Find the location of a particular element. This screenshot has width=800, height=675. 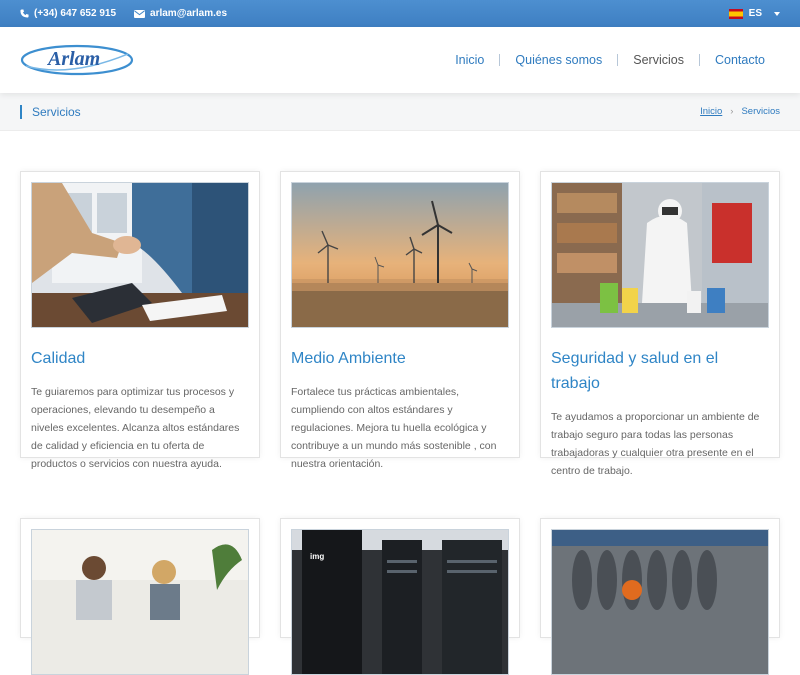

service-card-5: img is located at coordinates (400, 596).